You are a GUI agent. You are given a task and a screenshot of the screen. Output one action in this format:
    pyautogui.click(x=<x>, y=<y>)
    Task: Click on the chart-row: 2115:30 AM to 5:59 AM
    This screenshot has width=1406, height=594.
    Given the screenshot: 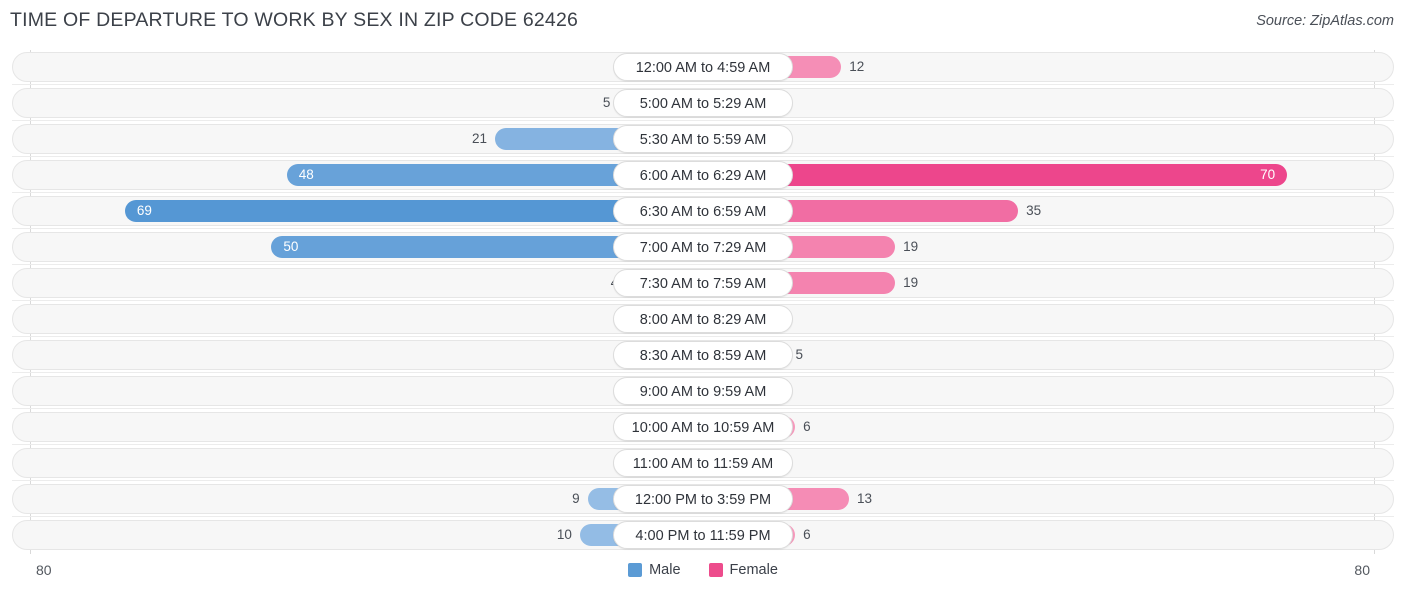 What is the action you would take?
    pyautogui.click(x=703, y=139)
    